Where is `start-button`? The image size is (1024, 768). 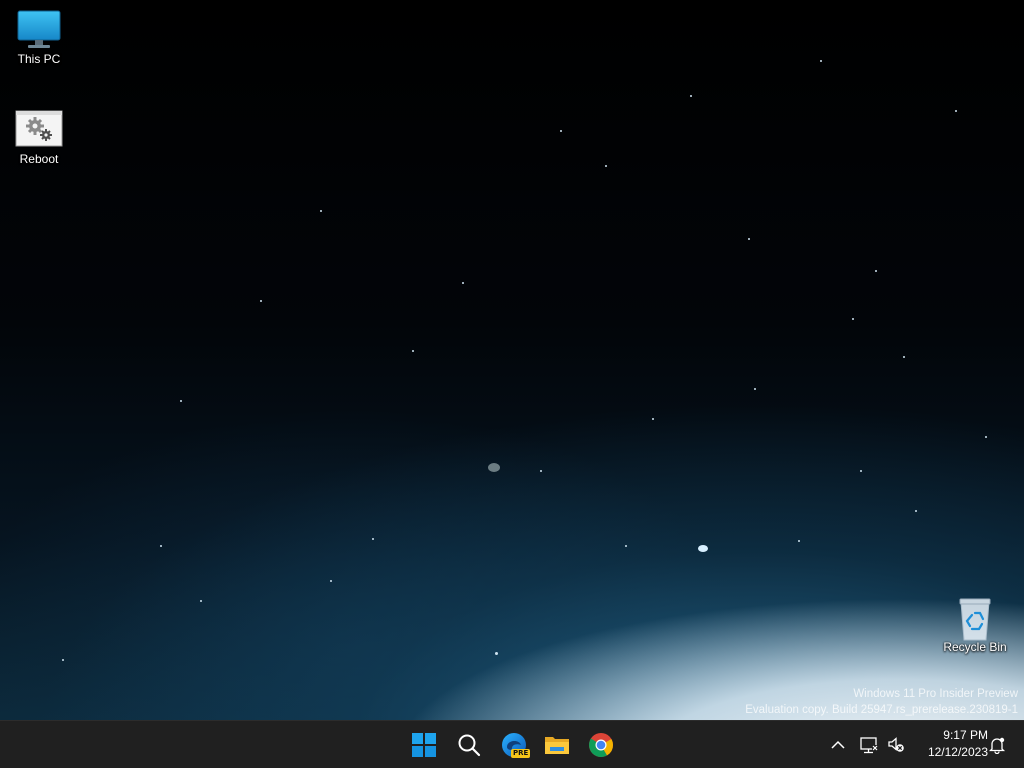
start-button is located at coordinates (424, 745).